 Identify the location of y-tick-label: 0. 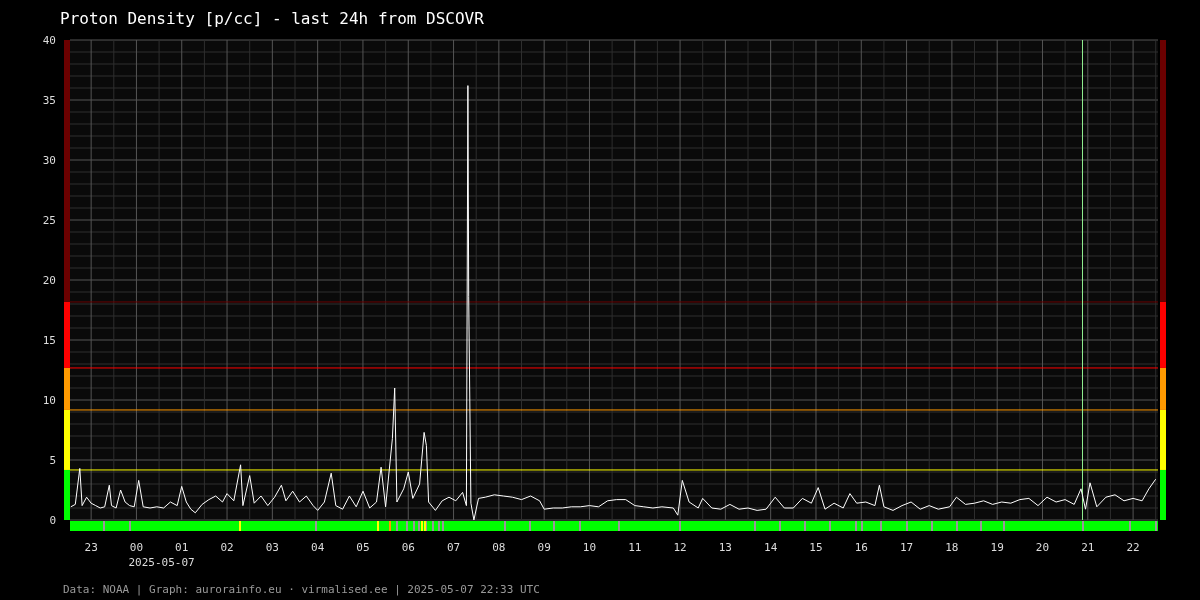
(52, 520).